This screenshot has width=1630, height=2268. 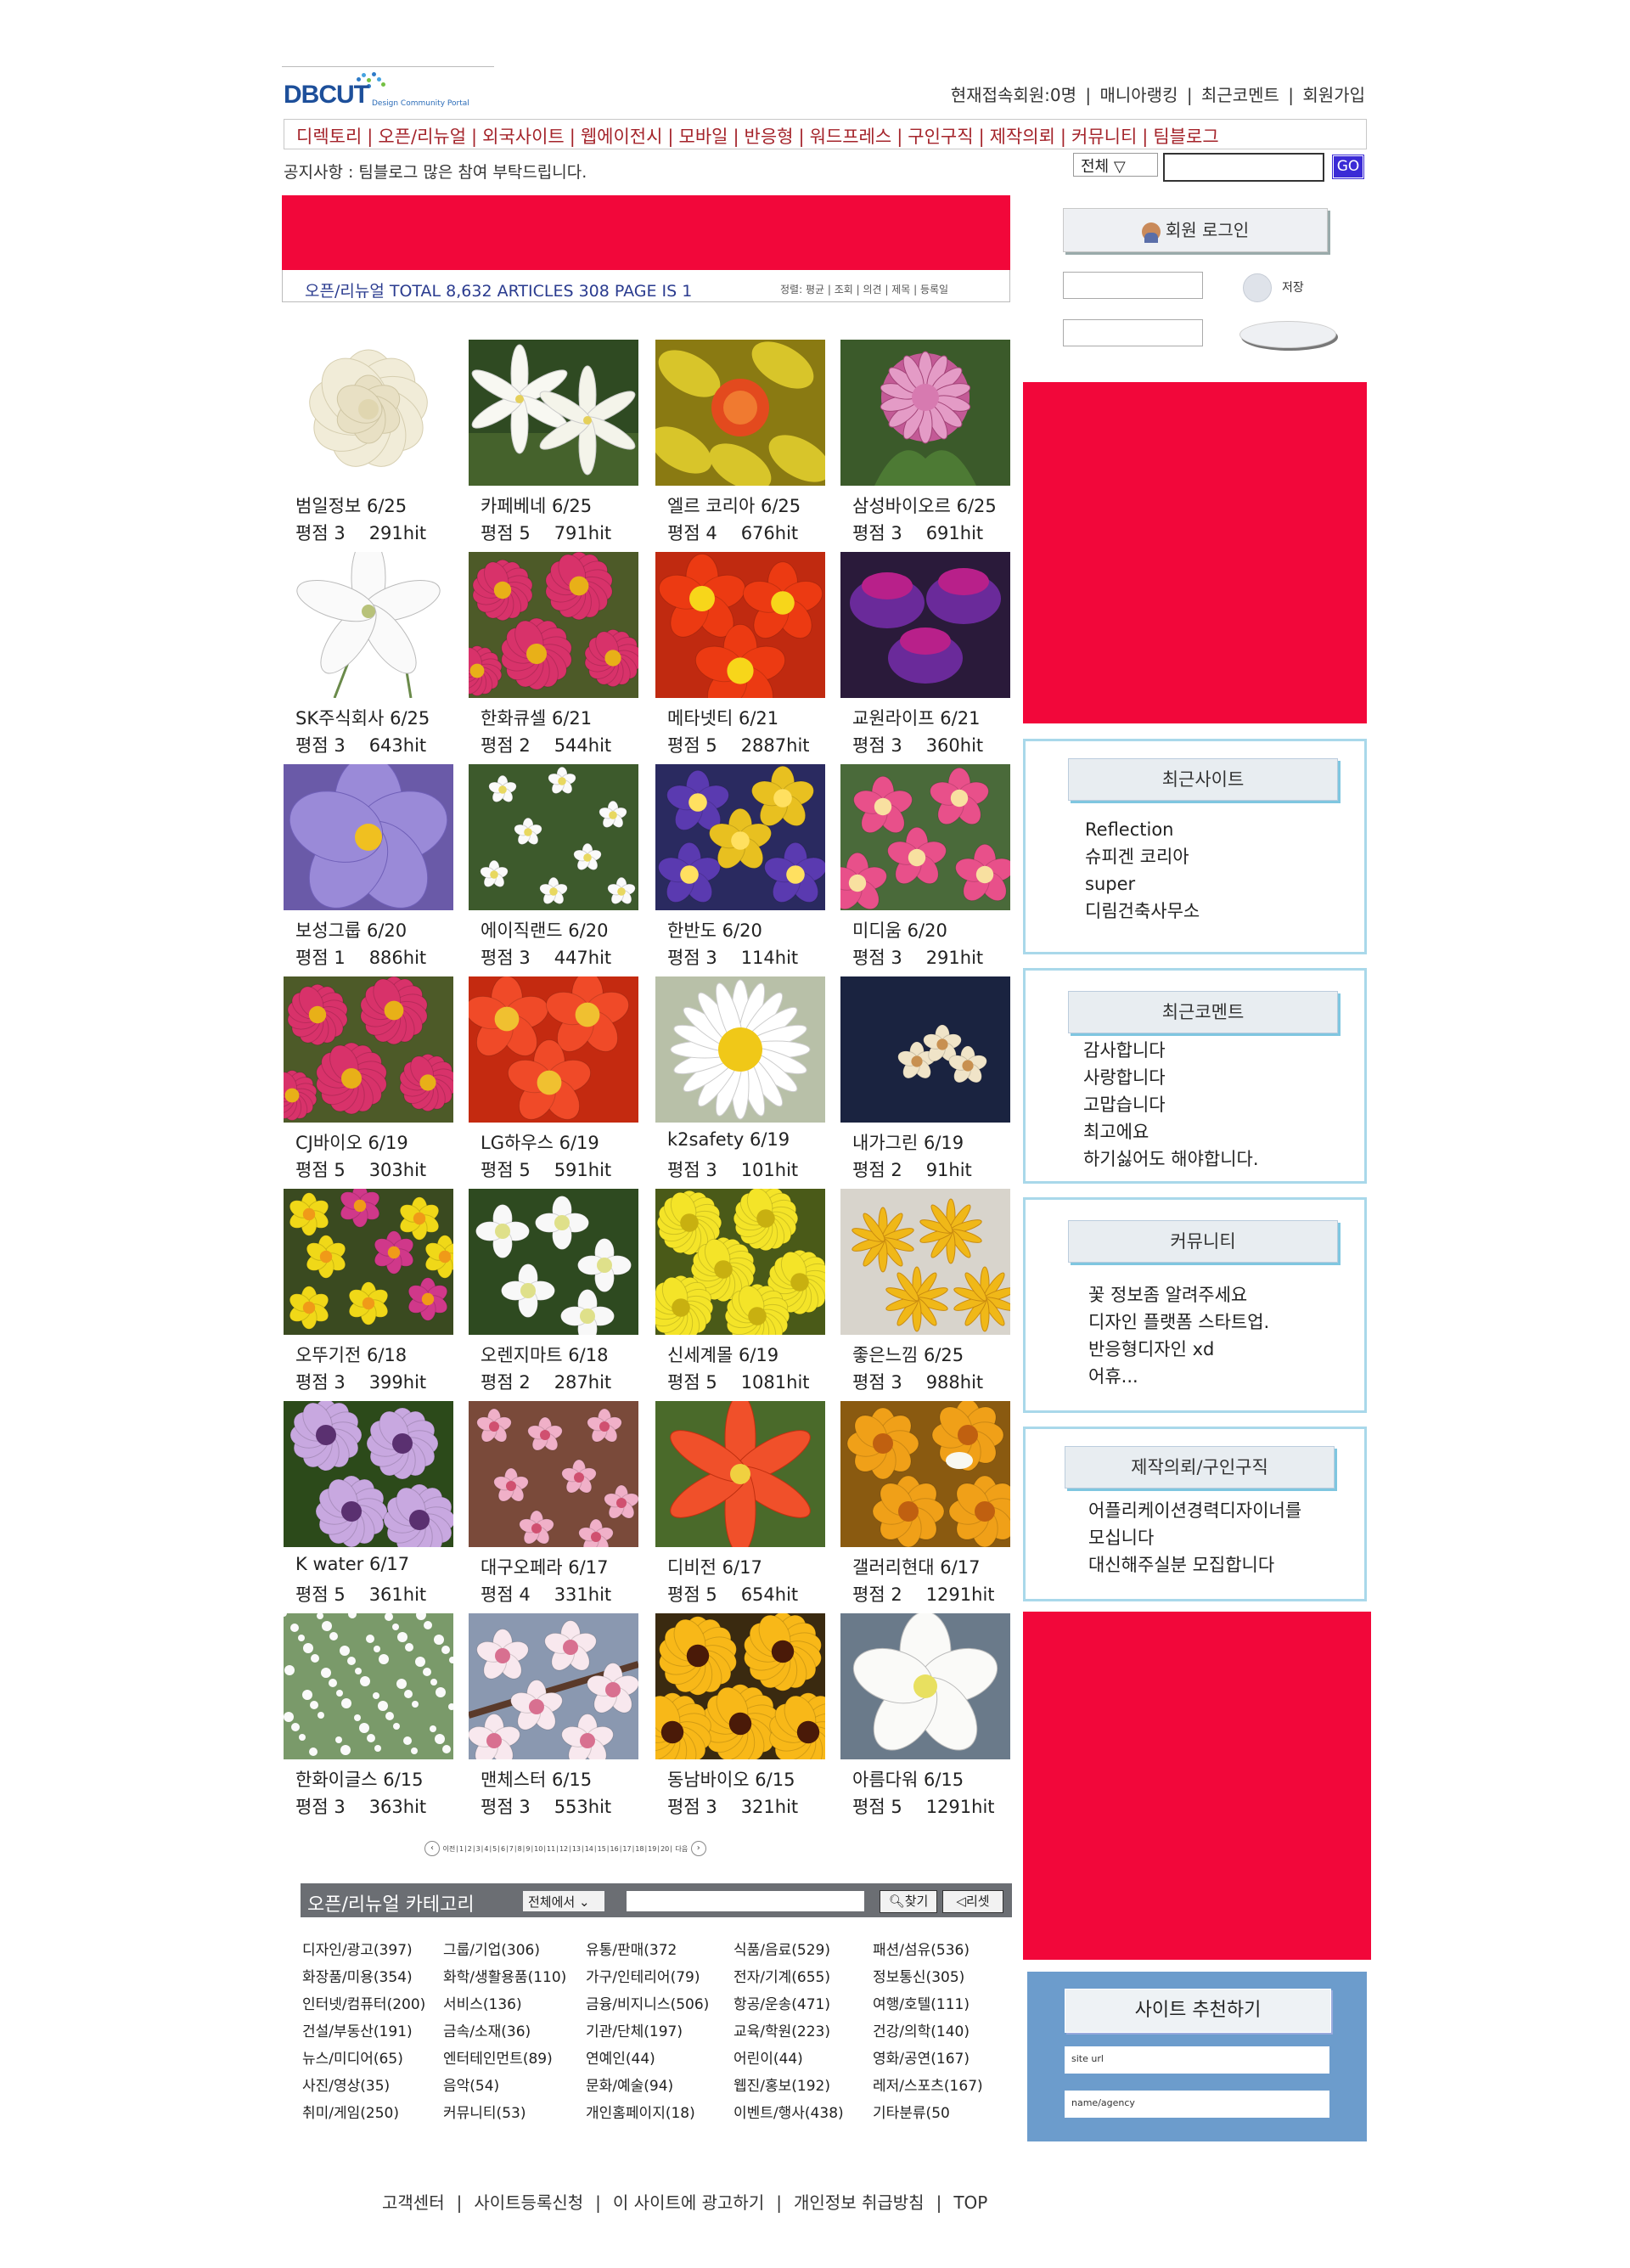 I want to click on recent-comment-item: 최고에요, so click(x=1171, y=1131).